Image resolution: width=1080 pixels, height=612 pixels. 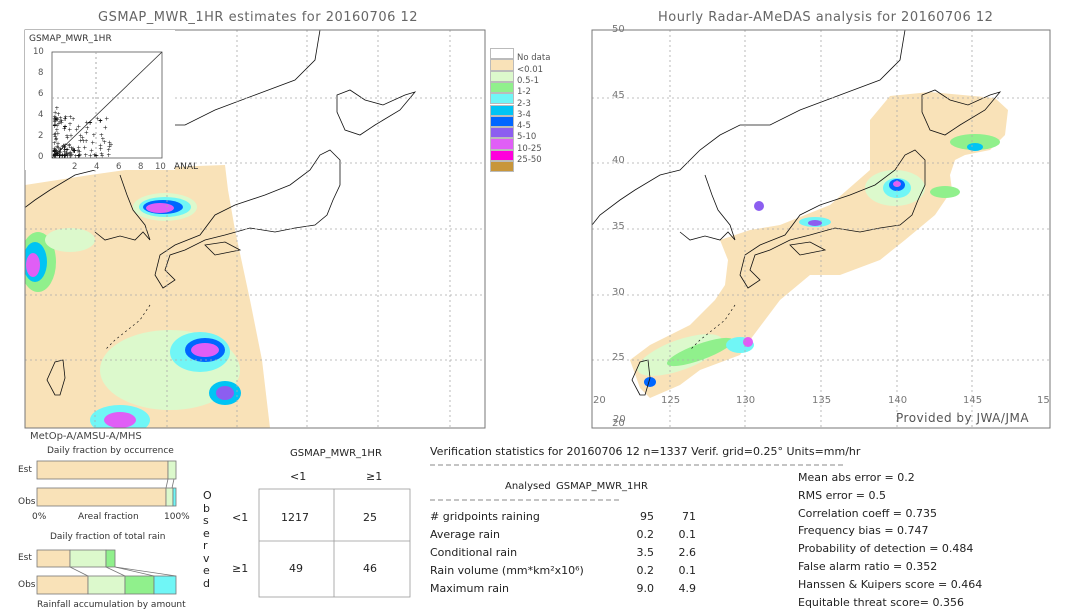 I want to click on est-label-2: Est, so click(x=25, y=558).